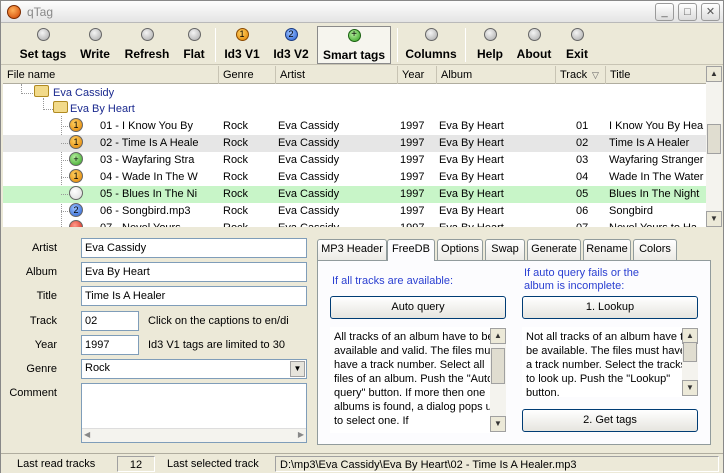  I want to click on auto-query-button: Auto query, so click(418, 307).